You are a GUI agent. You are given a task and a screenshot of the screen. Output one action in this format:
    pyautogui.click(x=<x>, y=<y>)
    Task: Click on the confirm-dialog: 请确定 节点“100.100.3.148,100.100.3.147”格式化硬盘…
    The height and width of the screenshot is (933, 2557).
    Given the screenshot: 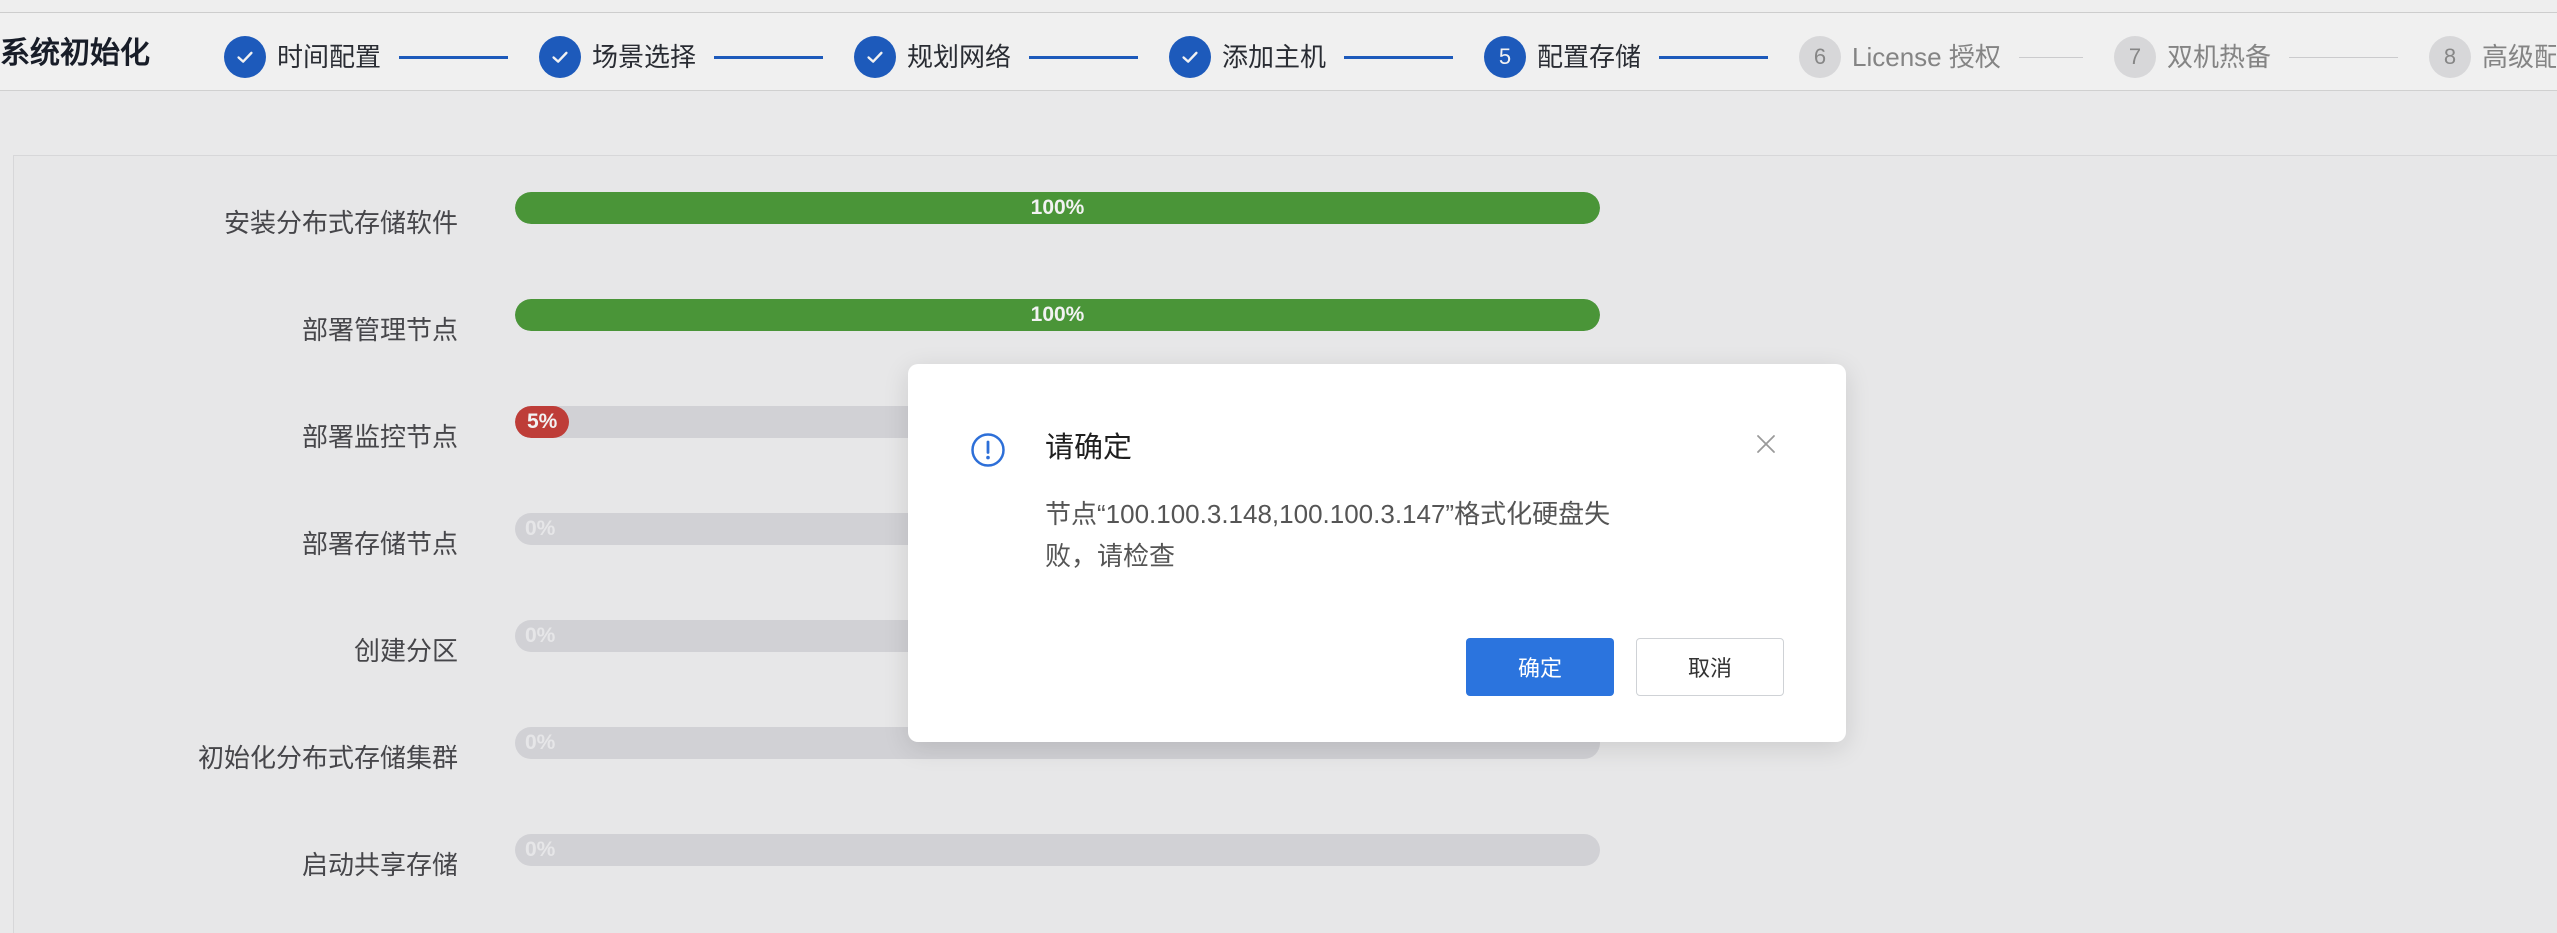 What is the action you would take?
    pyautogui.click(x=1377, y=553)
    